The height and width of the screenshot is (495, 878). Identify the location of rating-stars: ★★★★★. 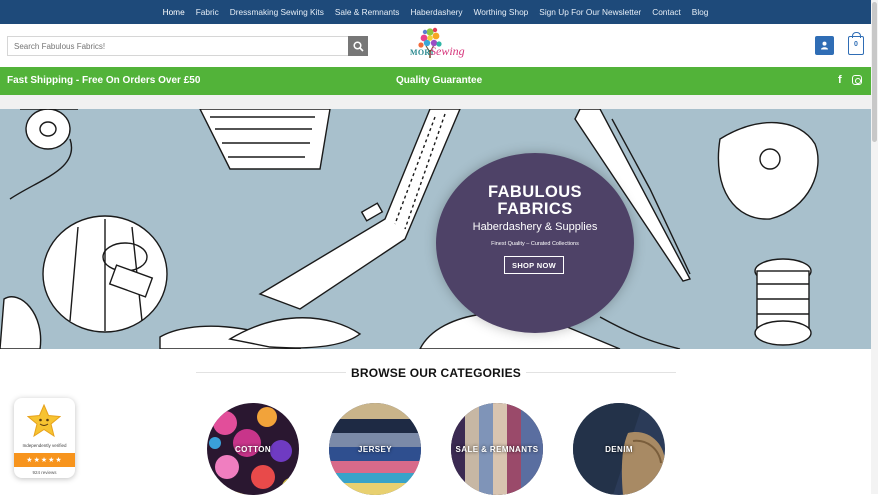
(44, 460).